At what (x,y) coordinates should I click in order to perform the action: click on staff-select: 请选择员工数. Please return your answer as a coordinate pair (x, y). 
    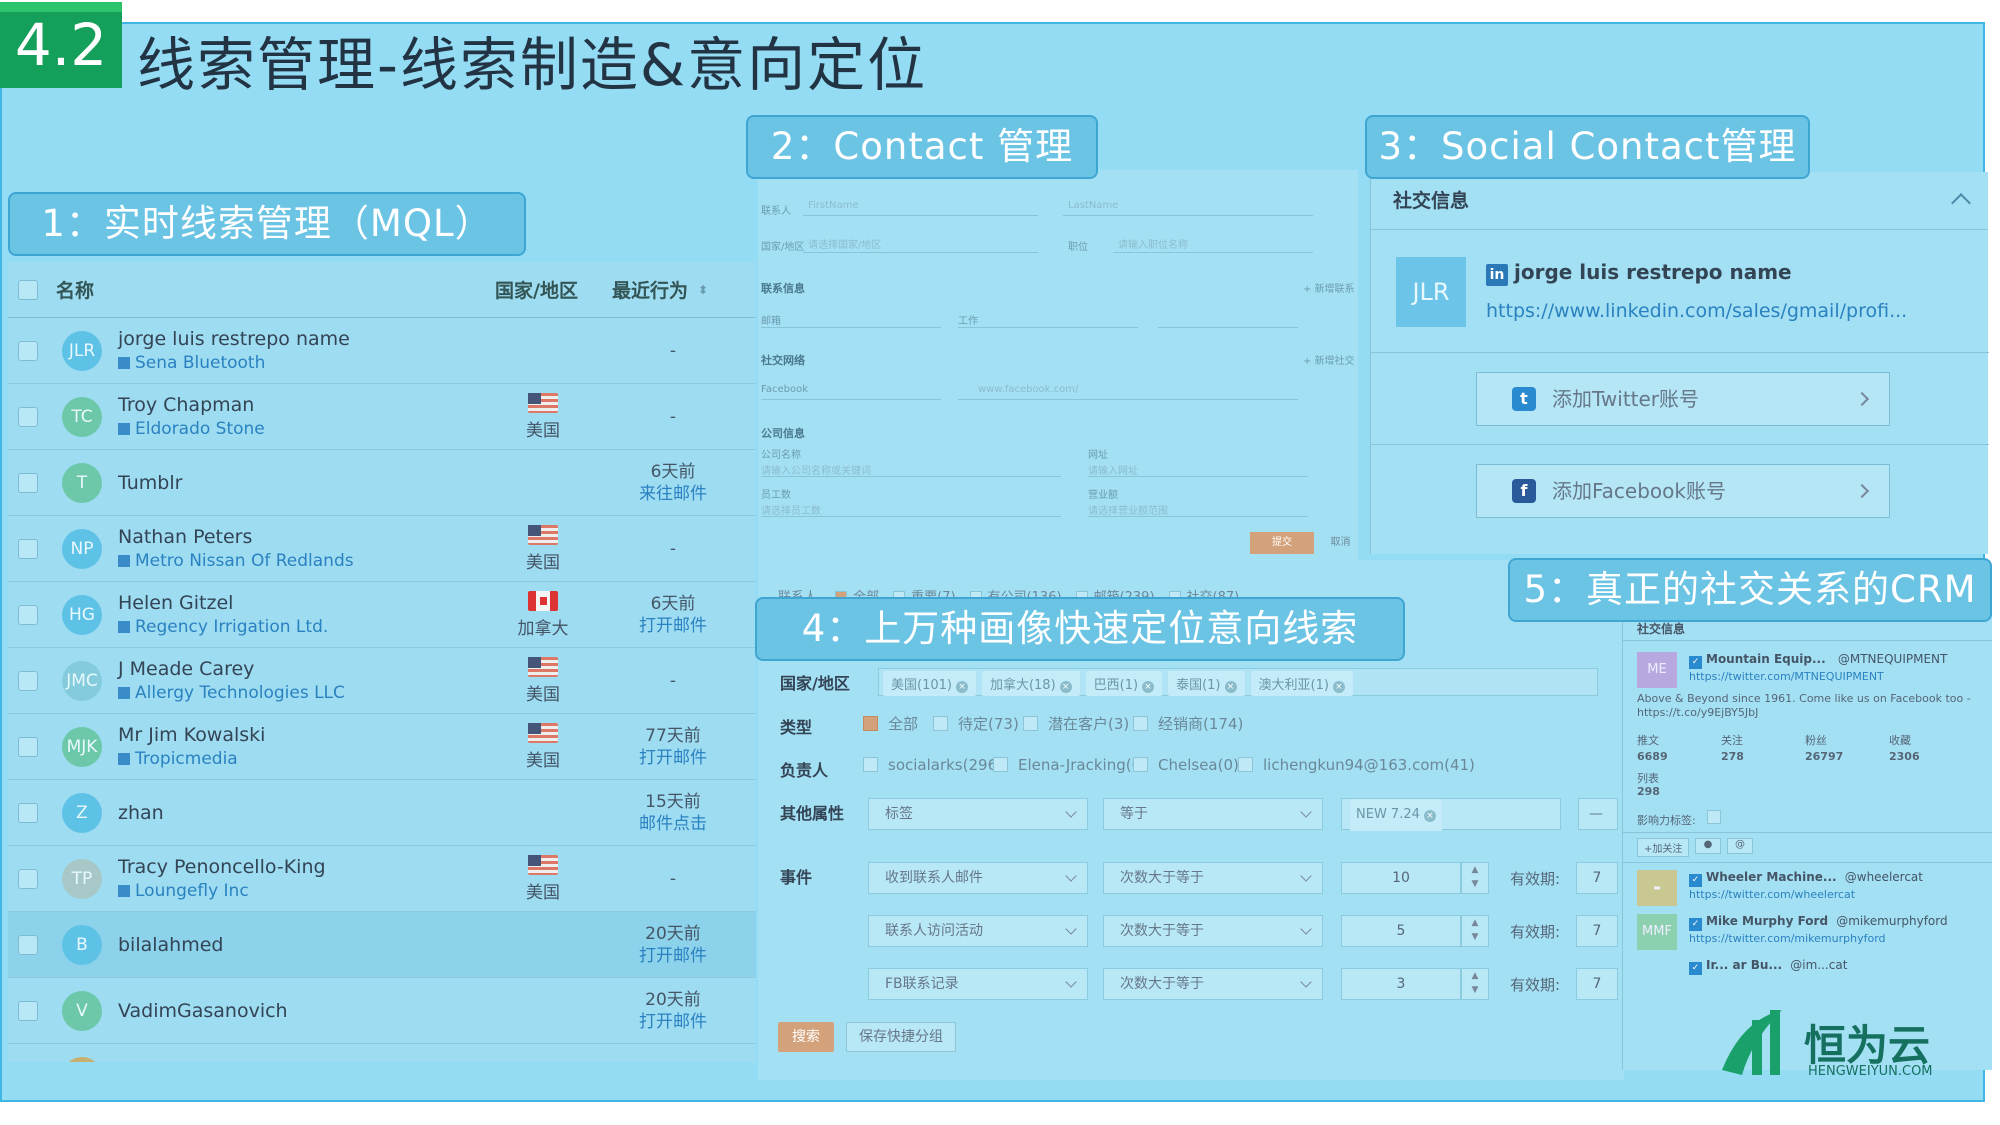
    Looking at the image, I should click on (791, 509).